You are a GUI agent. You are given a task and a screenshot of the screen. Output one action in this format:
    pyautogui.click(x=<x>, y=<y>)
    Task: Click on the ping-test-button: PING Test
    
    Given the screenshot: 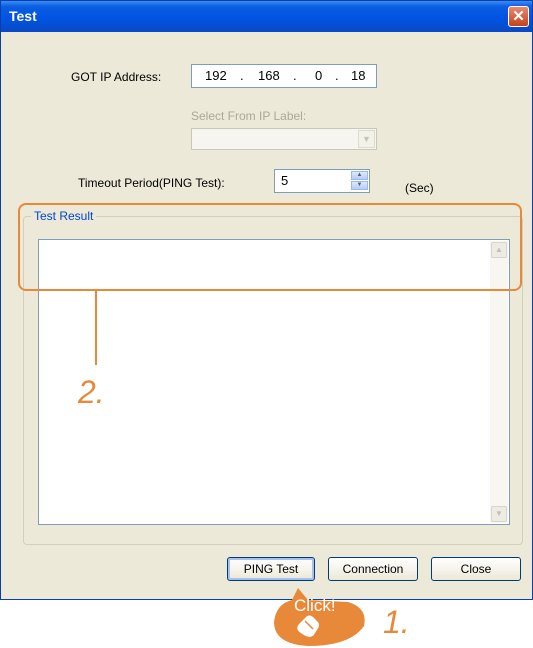 What is the action you would take?
    pyautogui.click(x=271, y=569)
    